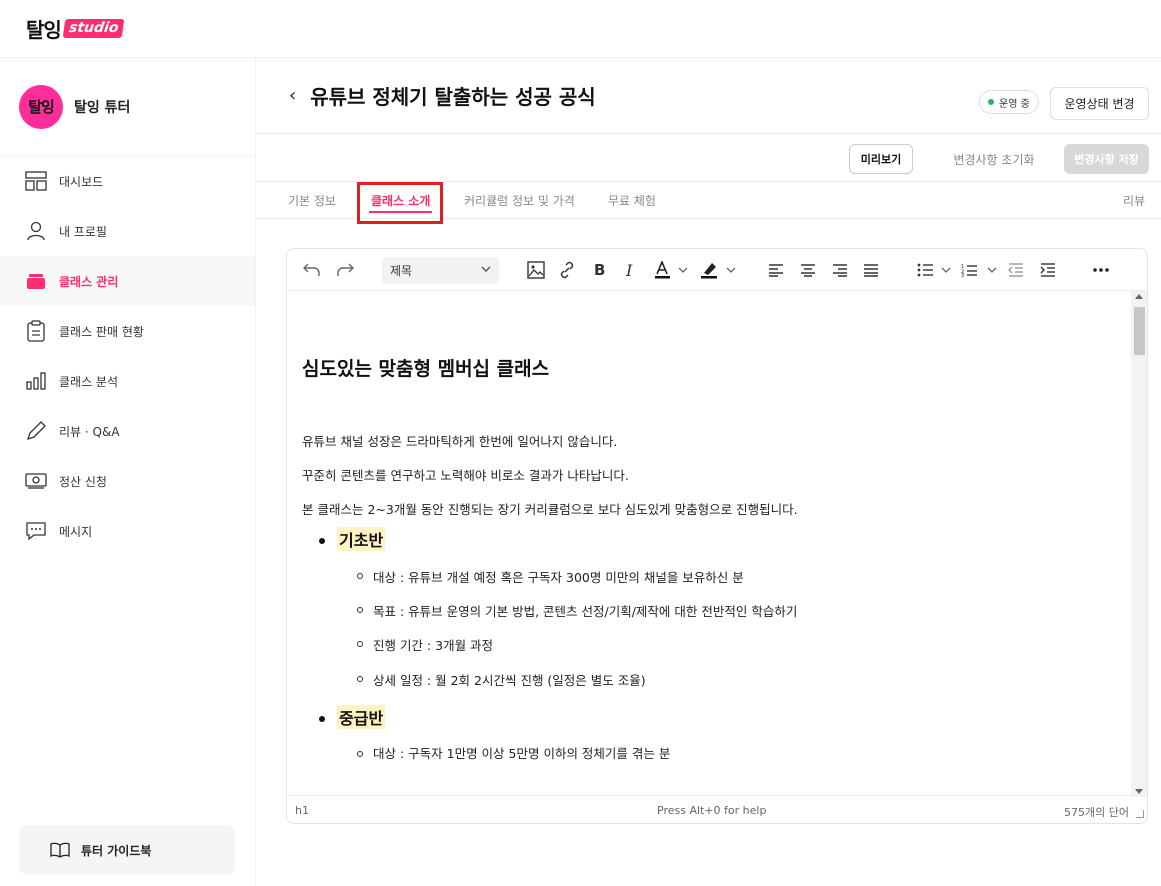  What do you see at coordinates (312, 200) in the screenshot?
I see `tab-basic-info: 기본 정보` at bounding box center [312, 200].